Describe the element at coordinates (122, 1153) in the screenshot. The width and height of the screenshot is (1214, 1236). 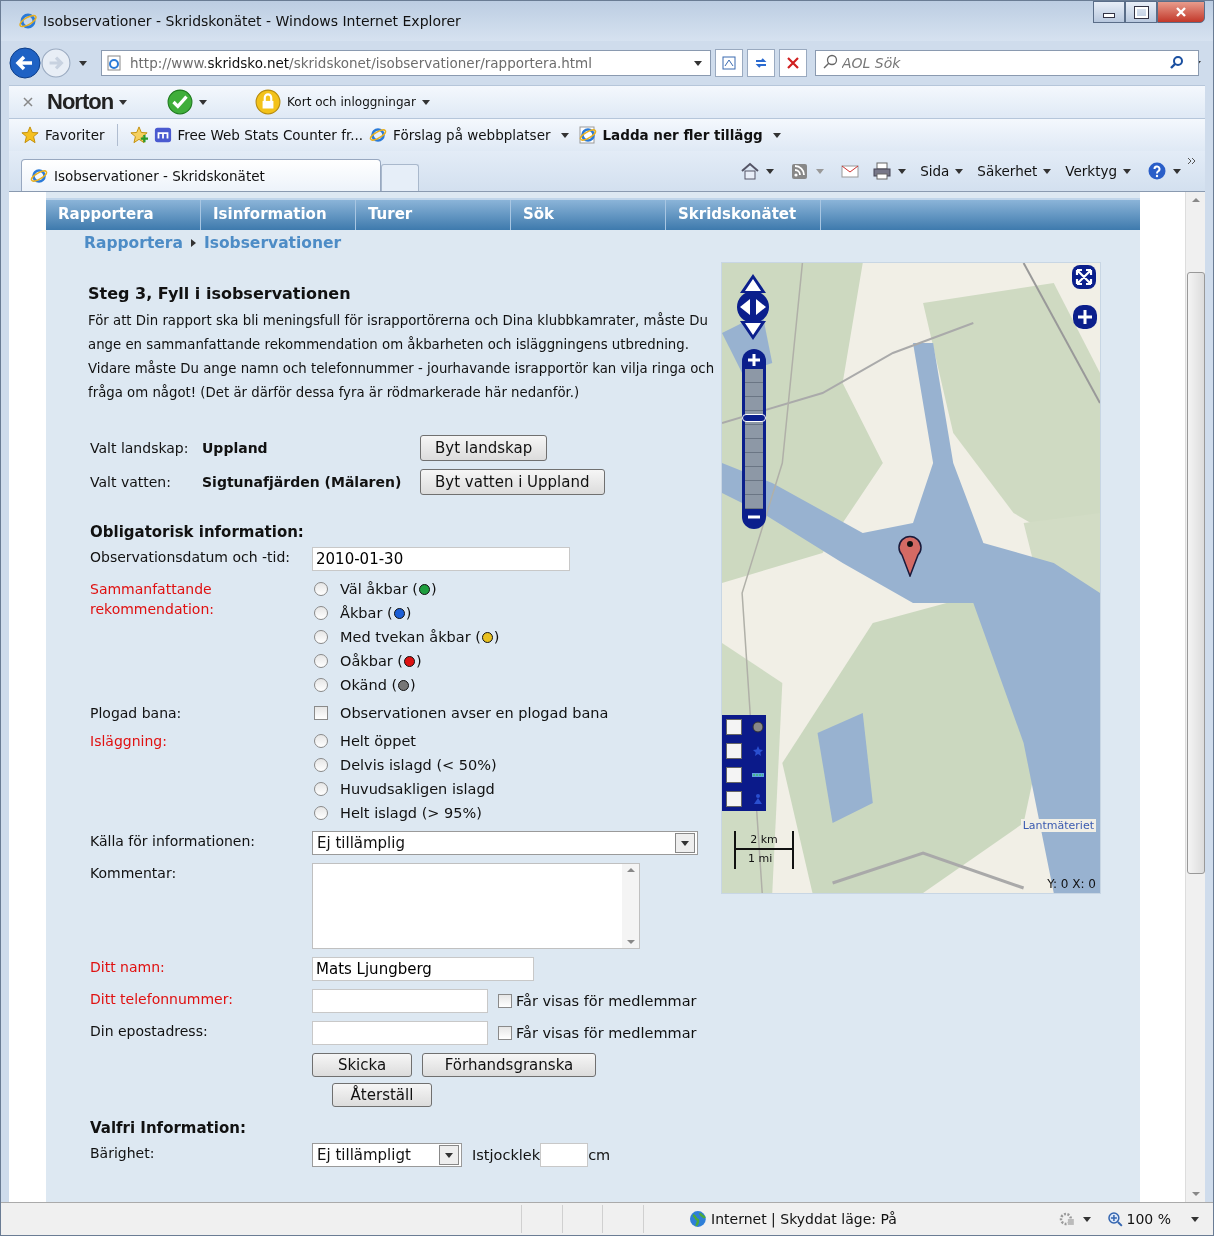
I see `field-label: Bärighet:` at that location.